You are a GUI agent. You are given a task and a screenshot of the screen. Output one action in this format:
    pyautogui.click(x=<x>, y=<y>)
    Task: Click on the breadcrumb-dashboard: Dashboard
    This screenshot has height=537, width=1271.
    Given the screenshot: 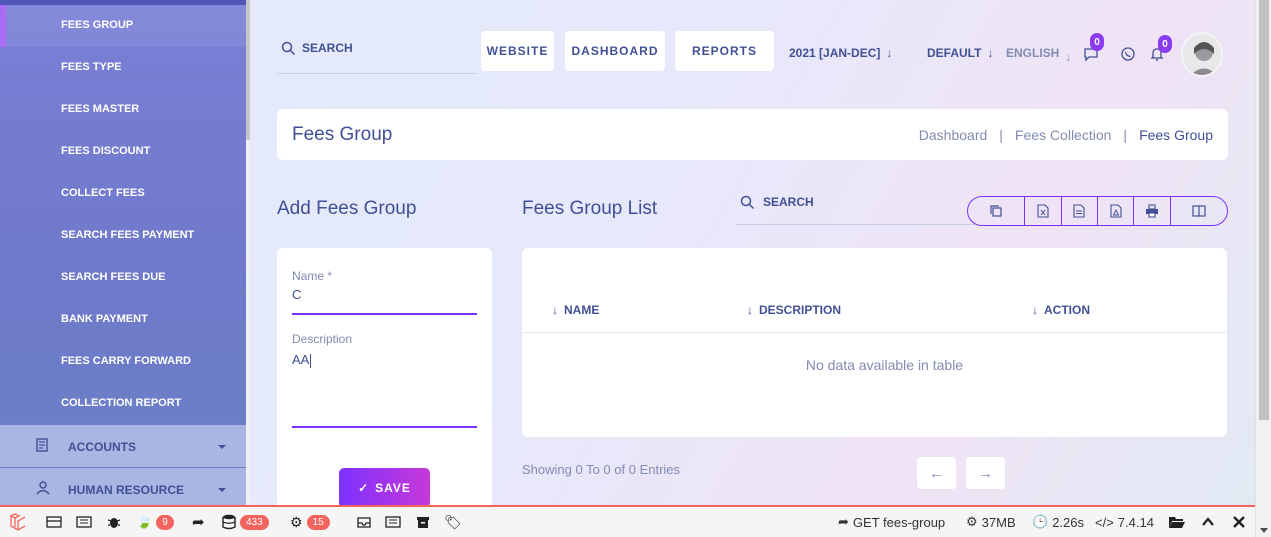 What is the action you would take?
    pyautogui.click(x=953, y=135)
    